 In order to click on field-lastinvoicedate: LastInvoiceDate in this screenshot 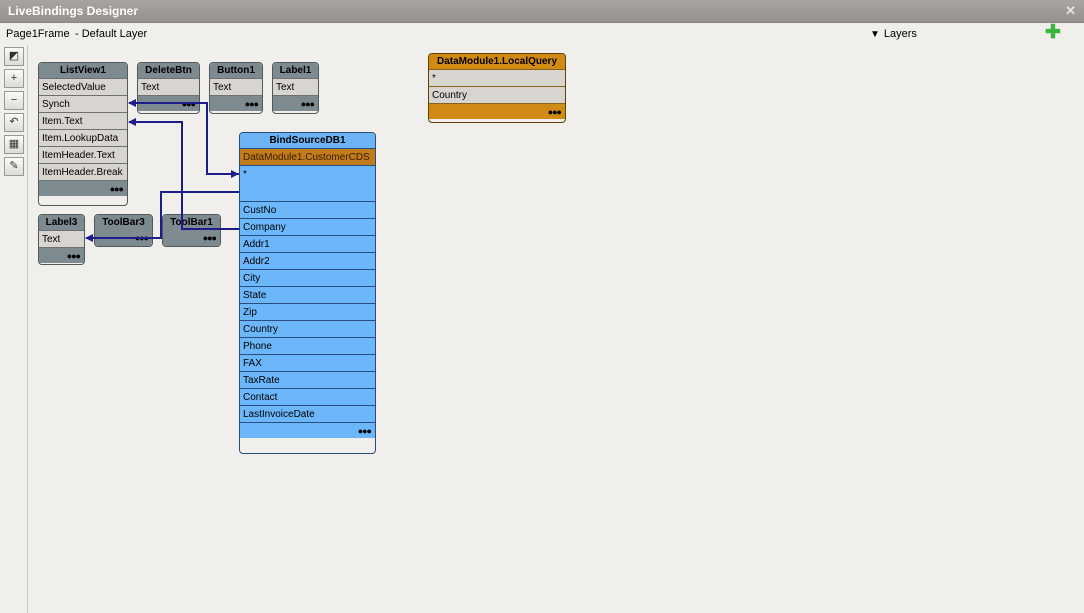, I will do `click(307, 413)`.